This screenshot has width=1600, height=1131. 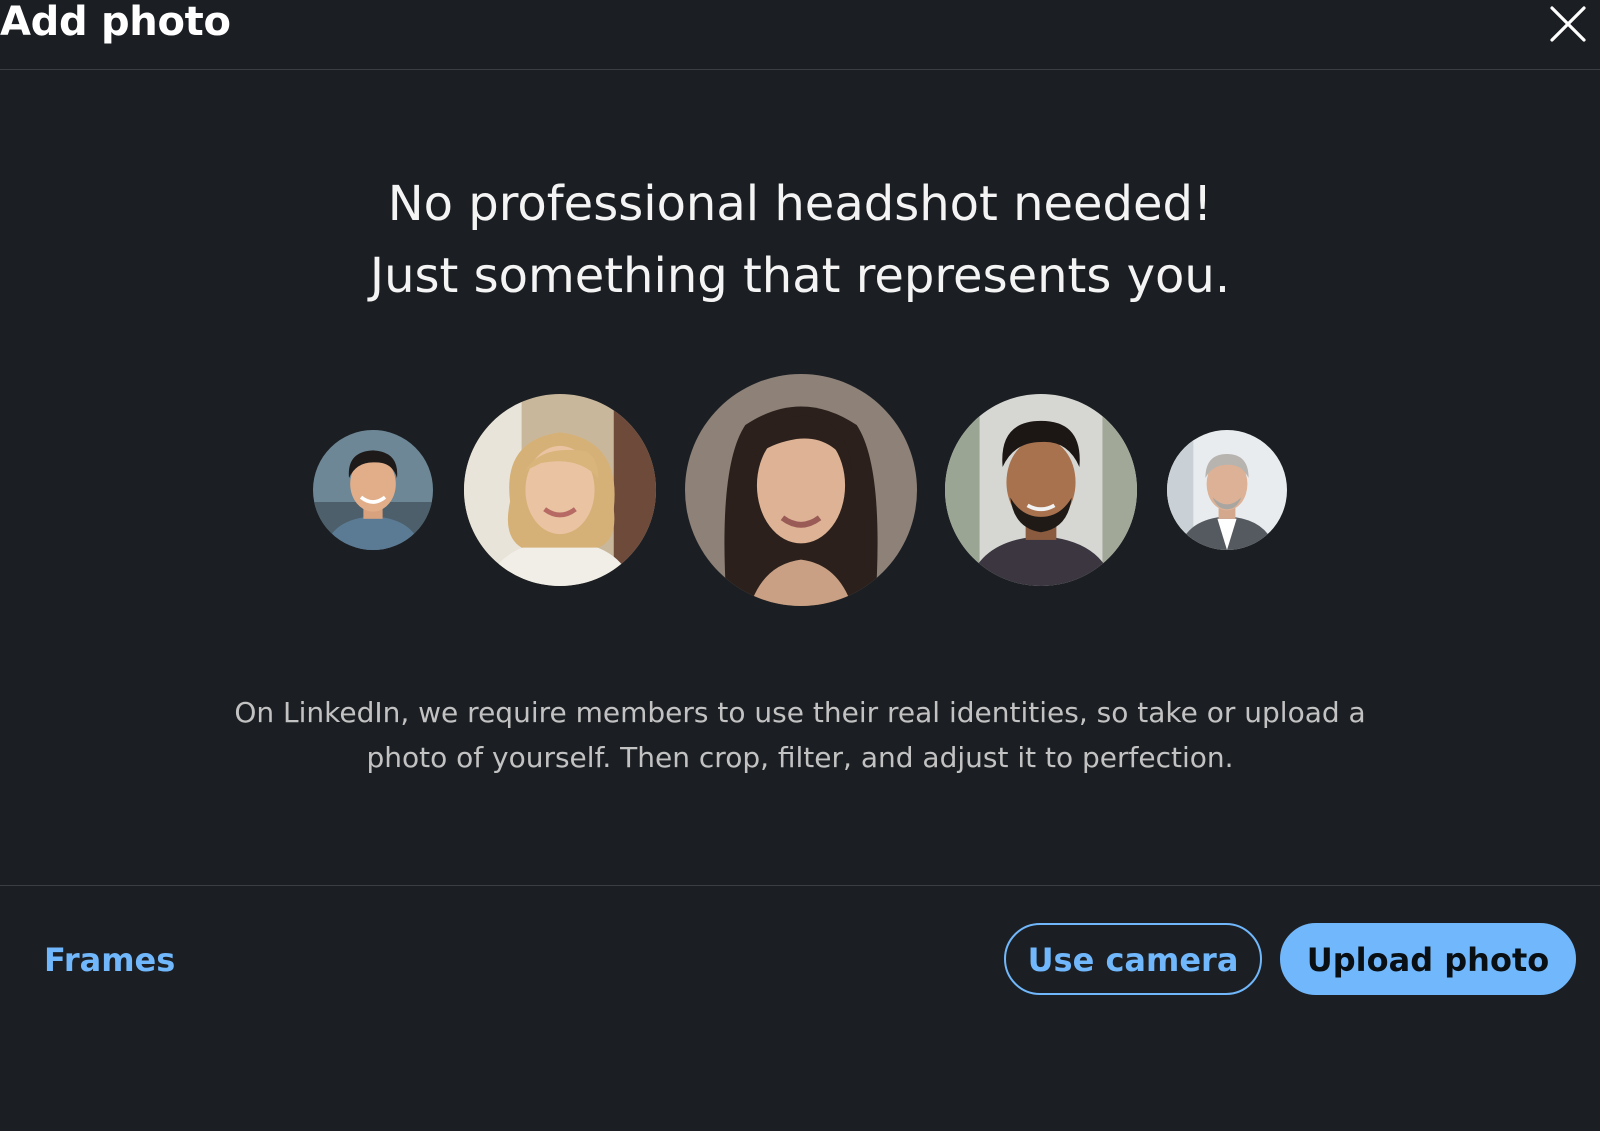 What do you see at coordinates (800, 276) in the screenshot?
I see `headline-line-2: Just something that represents you.` at bounding box center [800, 276].